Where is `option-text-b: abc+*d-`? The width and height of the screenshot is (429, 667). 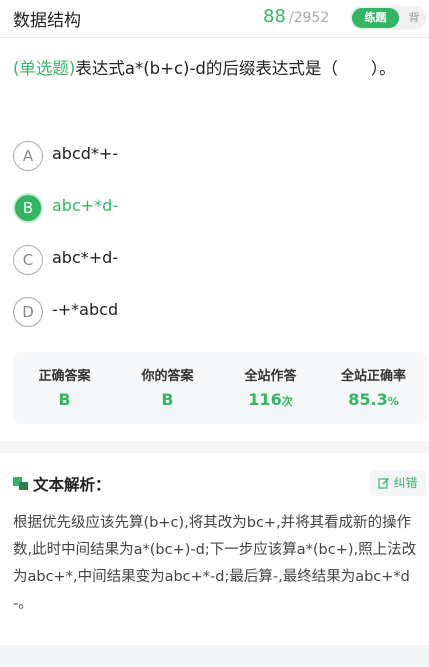
option-text-b: abc+*d- is located at coordinates (85, 205).